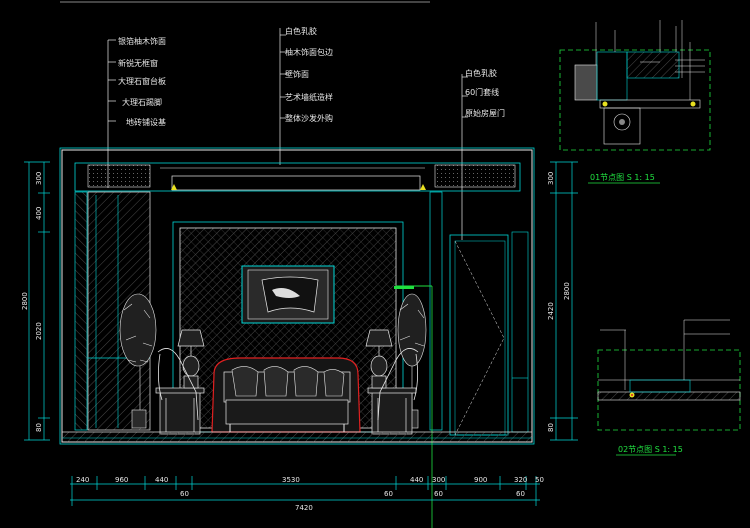 Image resolution: width=750 pixels, height=528 pixels. I want to click on dim-bottom-3: 3530, so click(291, 480).